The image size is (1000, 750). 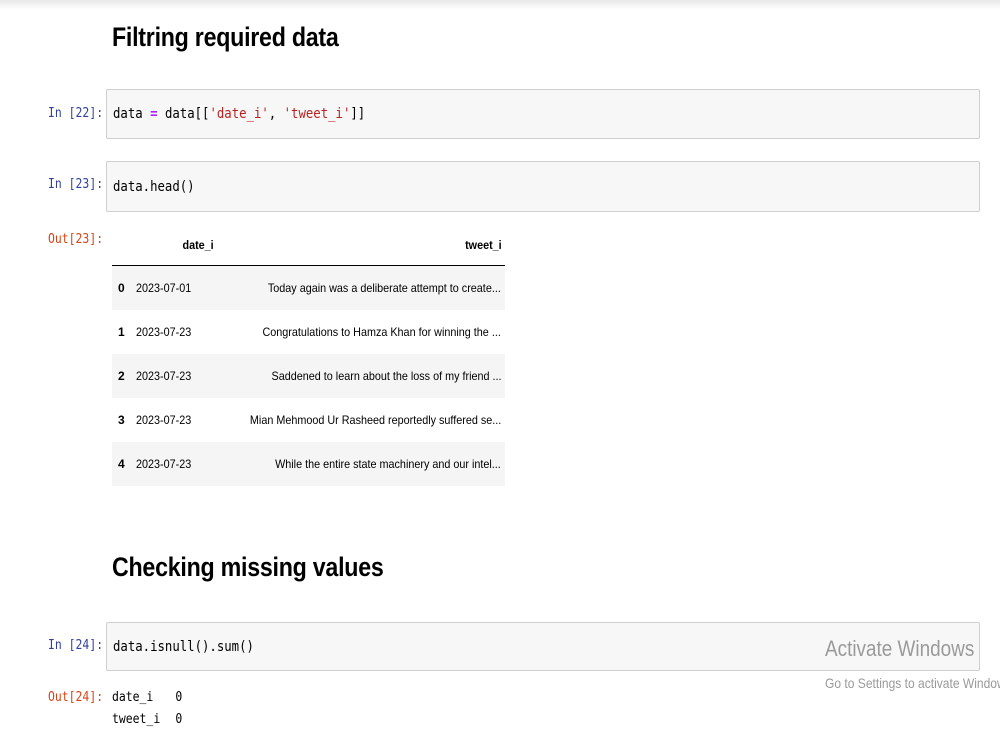 What do you see at coordinates (76, 697) in the screenshot?
I see `output-prompt-24: Out[24]:` at bounding box center [76, 697].